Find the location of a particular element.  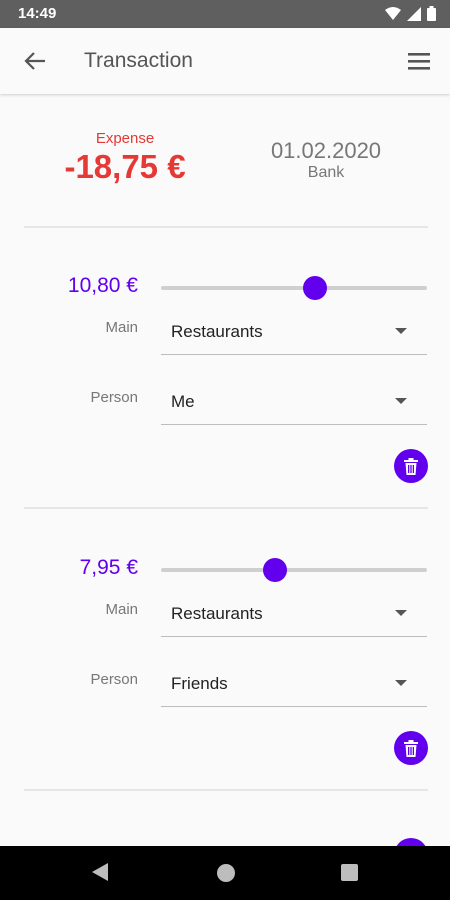

transaction-summary: Expense -18,75 € 01.02.2020 Bank is located at coordinates (225, 159).